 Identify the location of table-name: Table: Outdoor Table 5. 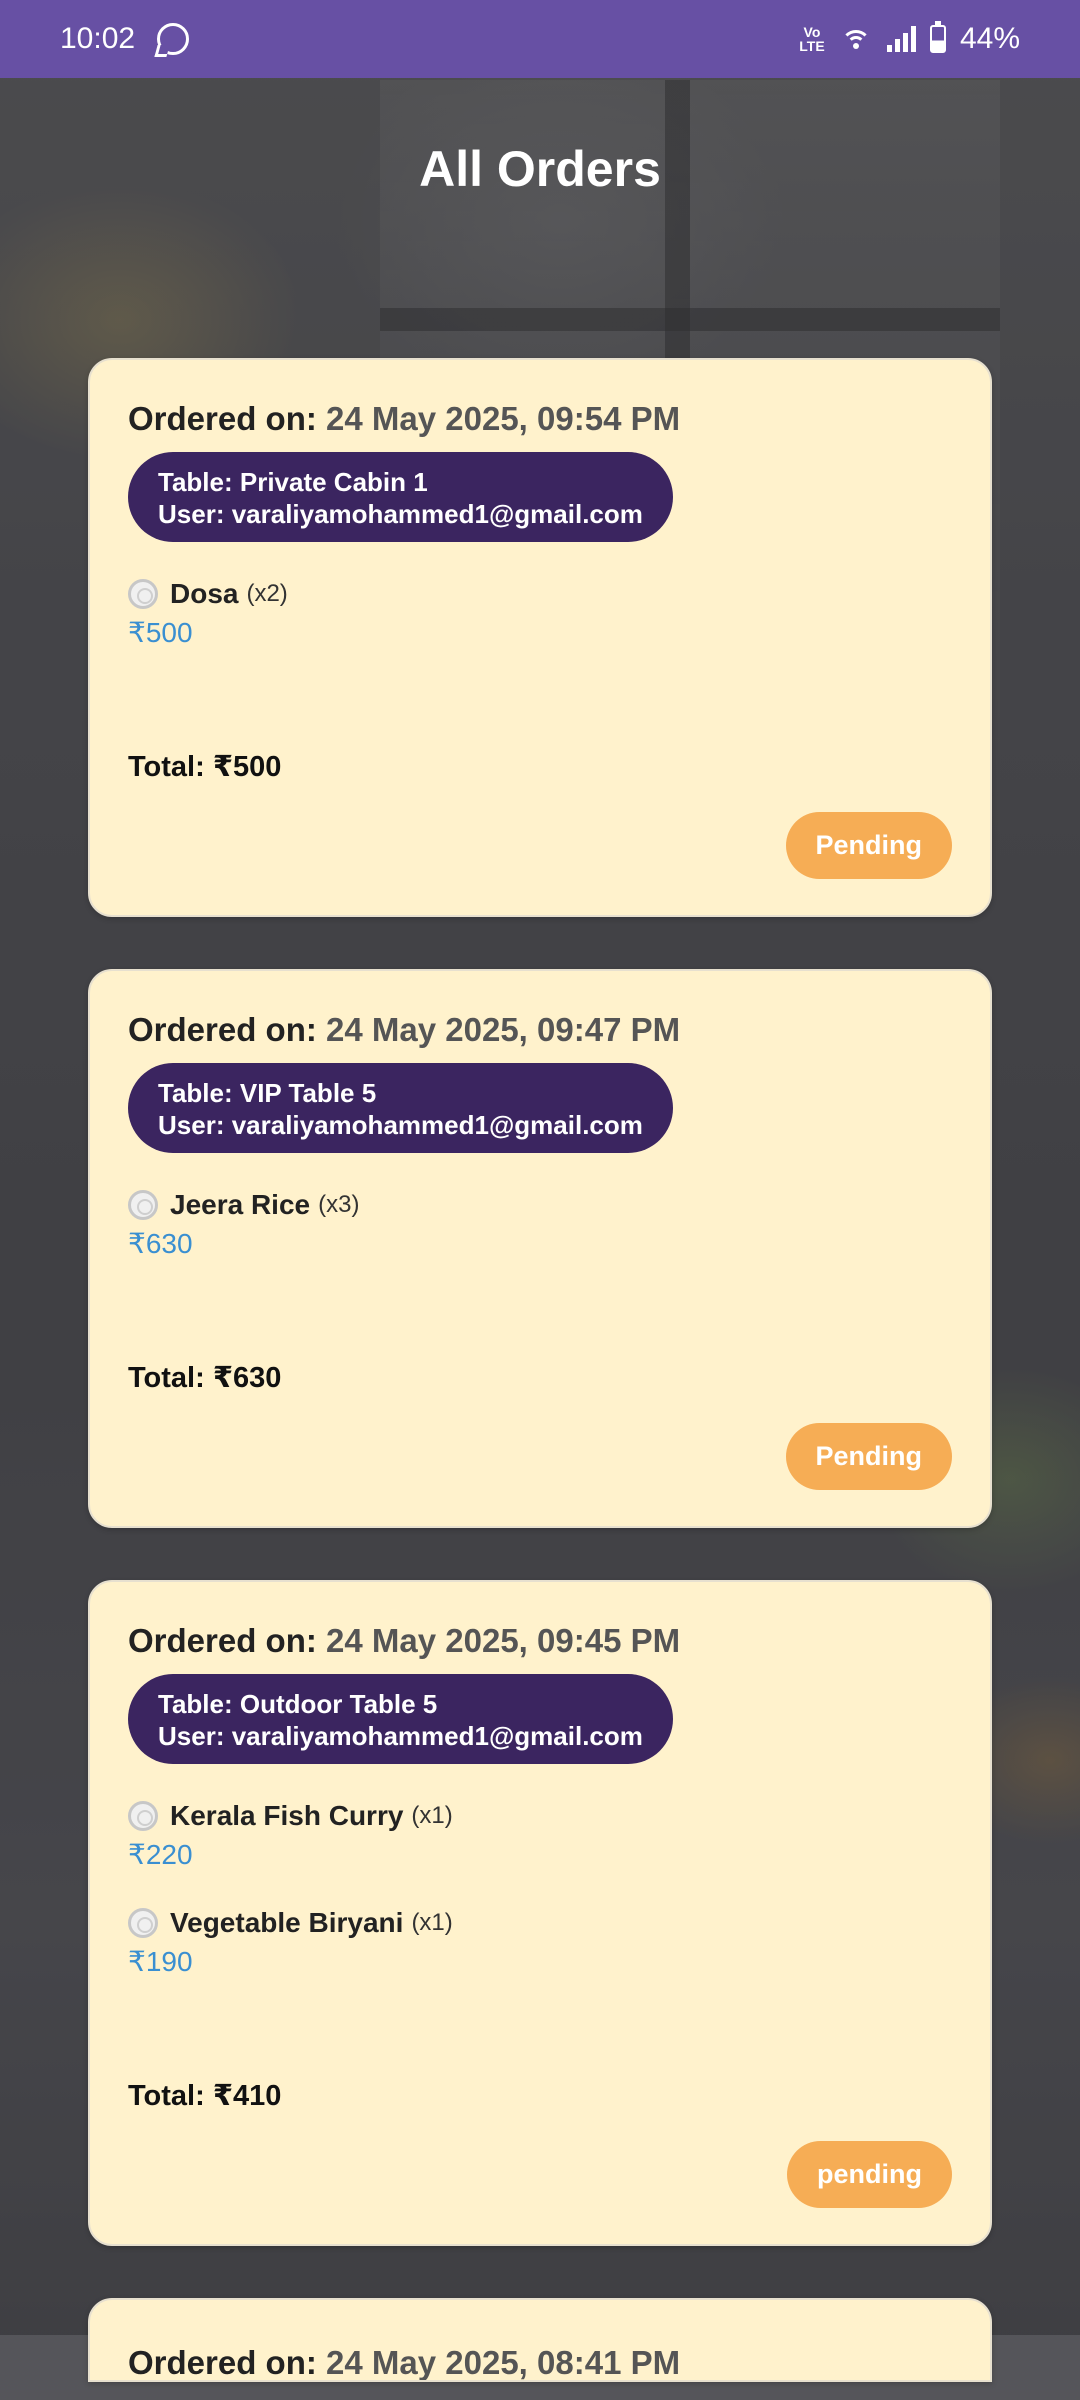
(298, 1704).